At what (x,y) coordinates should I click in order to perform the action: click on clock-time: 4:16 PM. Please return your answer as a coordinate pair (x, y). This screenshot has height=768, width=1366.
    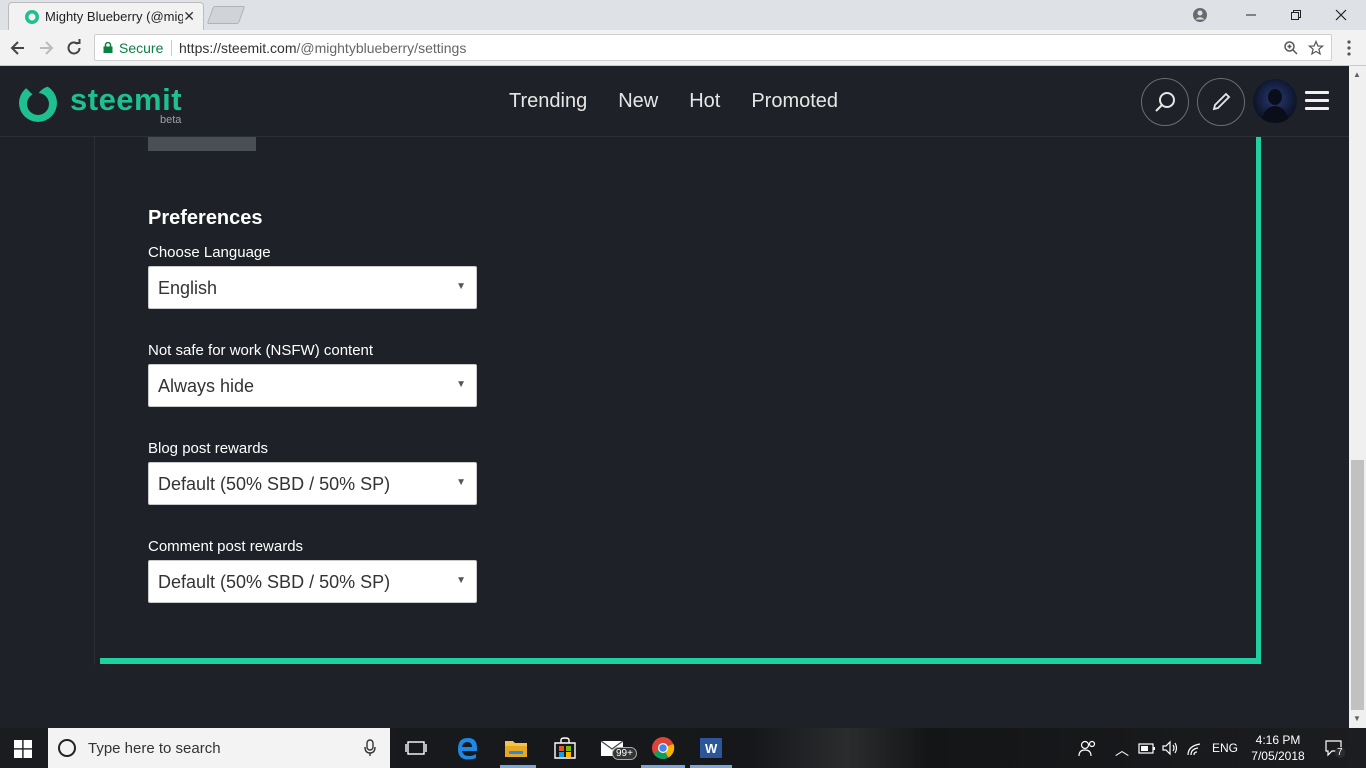
    Looking at the image, I should click on (1278, 740).